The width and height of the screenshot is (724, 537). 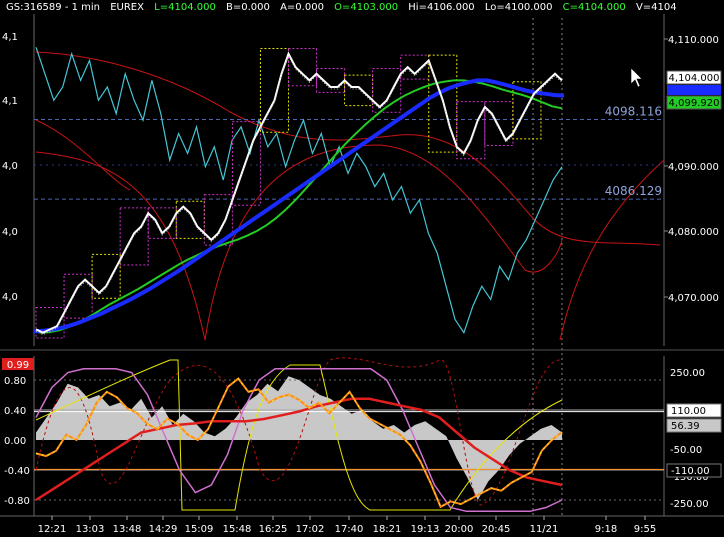 What do you see at coordinates (237, 529) in the screenshot?
I see `time-axis-label: 15:48` at bounding box center [237, 529].